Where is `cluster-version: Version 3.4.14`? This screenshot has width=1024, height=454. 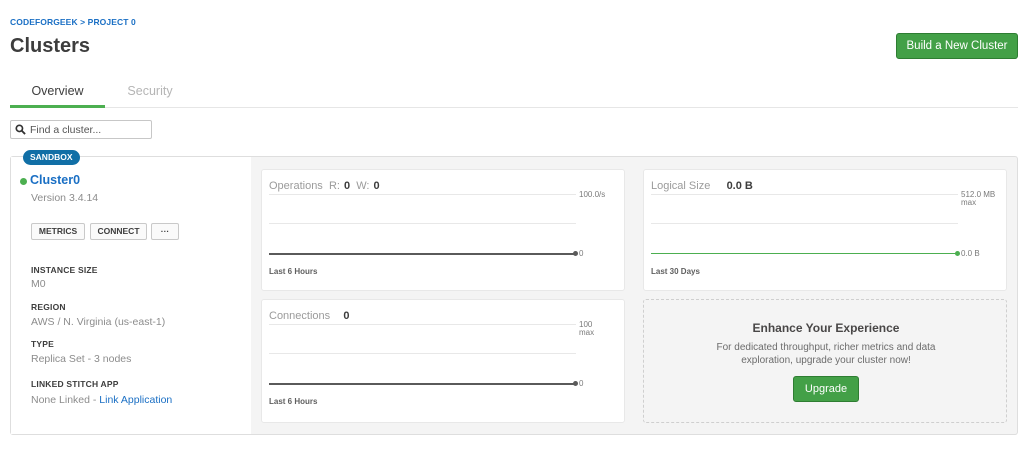
cluster-version: Version 3.4.14 is located at coordinates (65, 198).